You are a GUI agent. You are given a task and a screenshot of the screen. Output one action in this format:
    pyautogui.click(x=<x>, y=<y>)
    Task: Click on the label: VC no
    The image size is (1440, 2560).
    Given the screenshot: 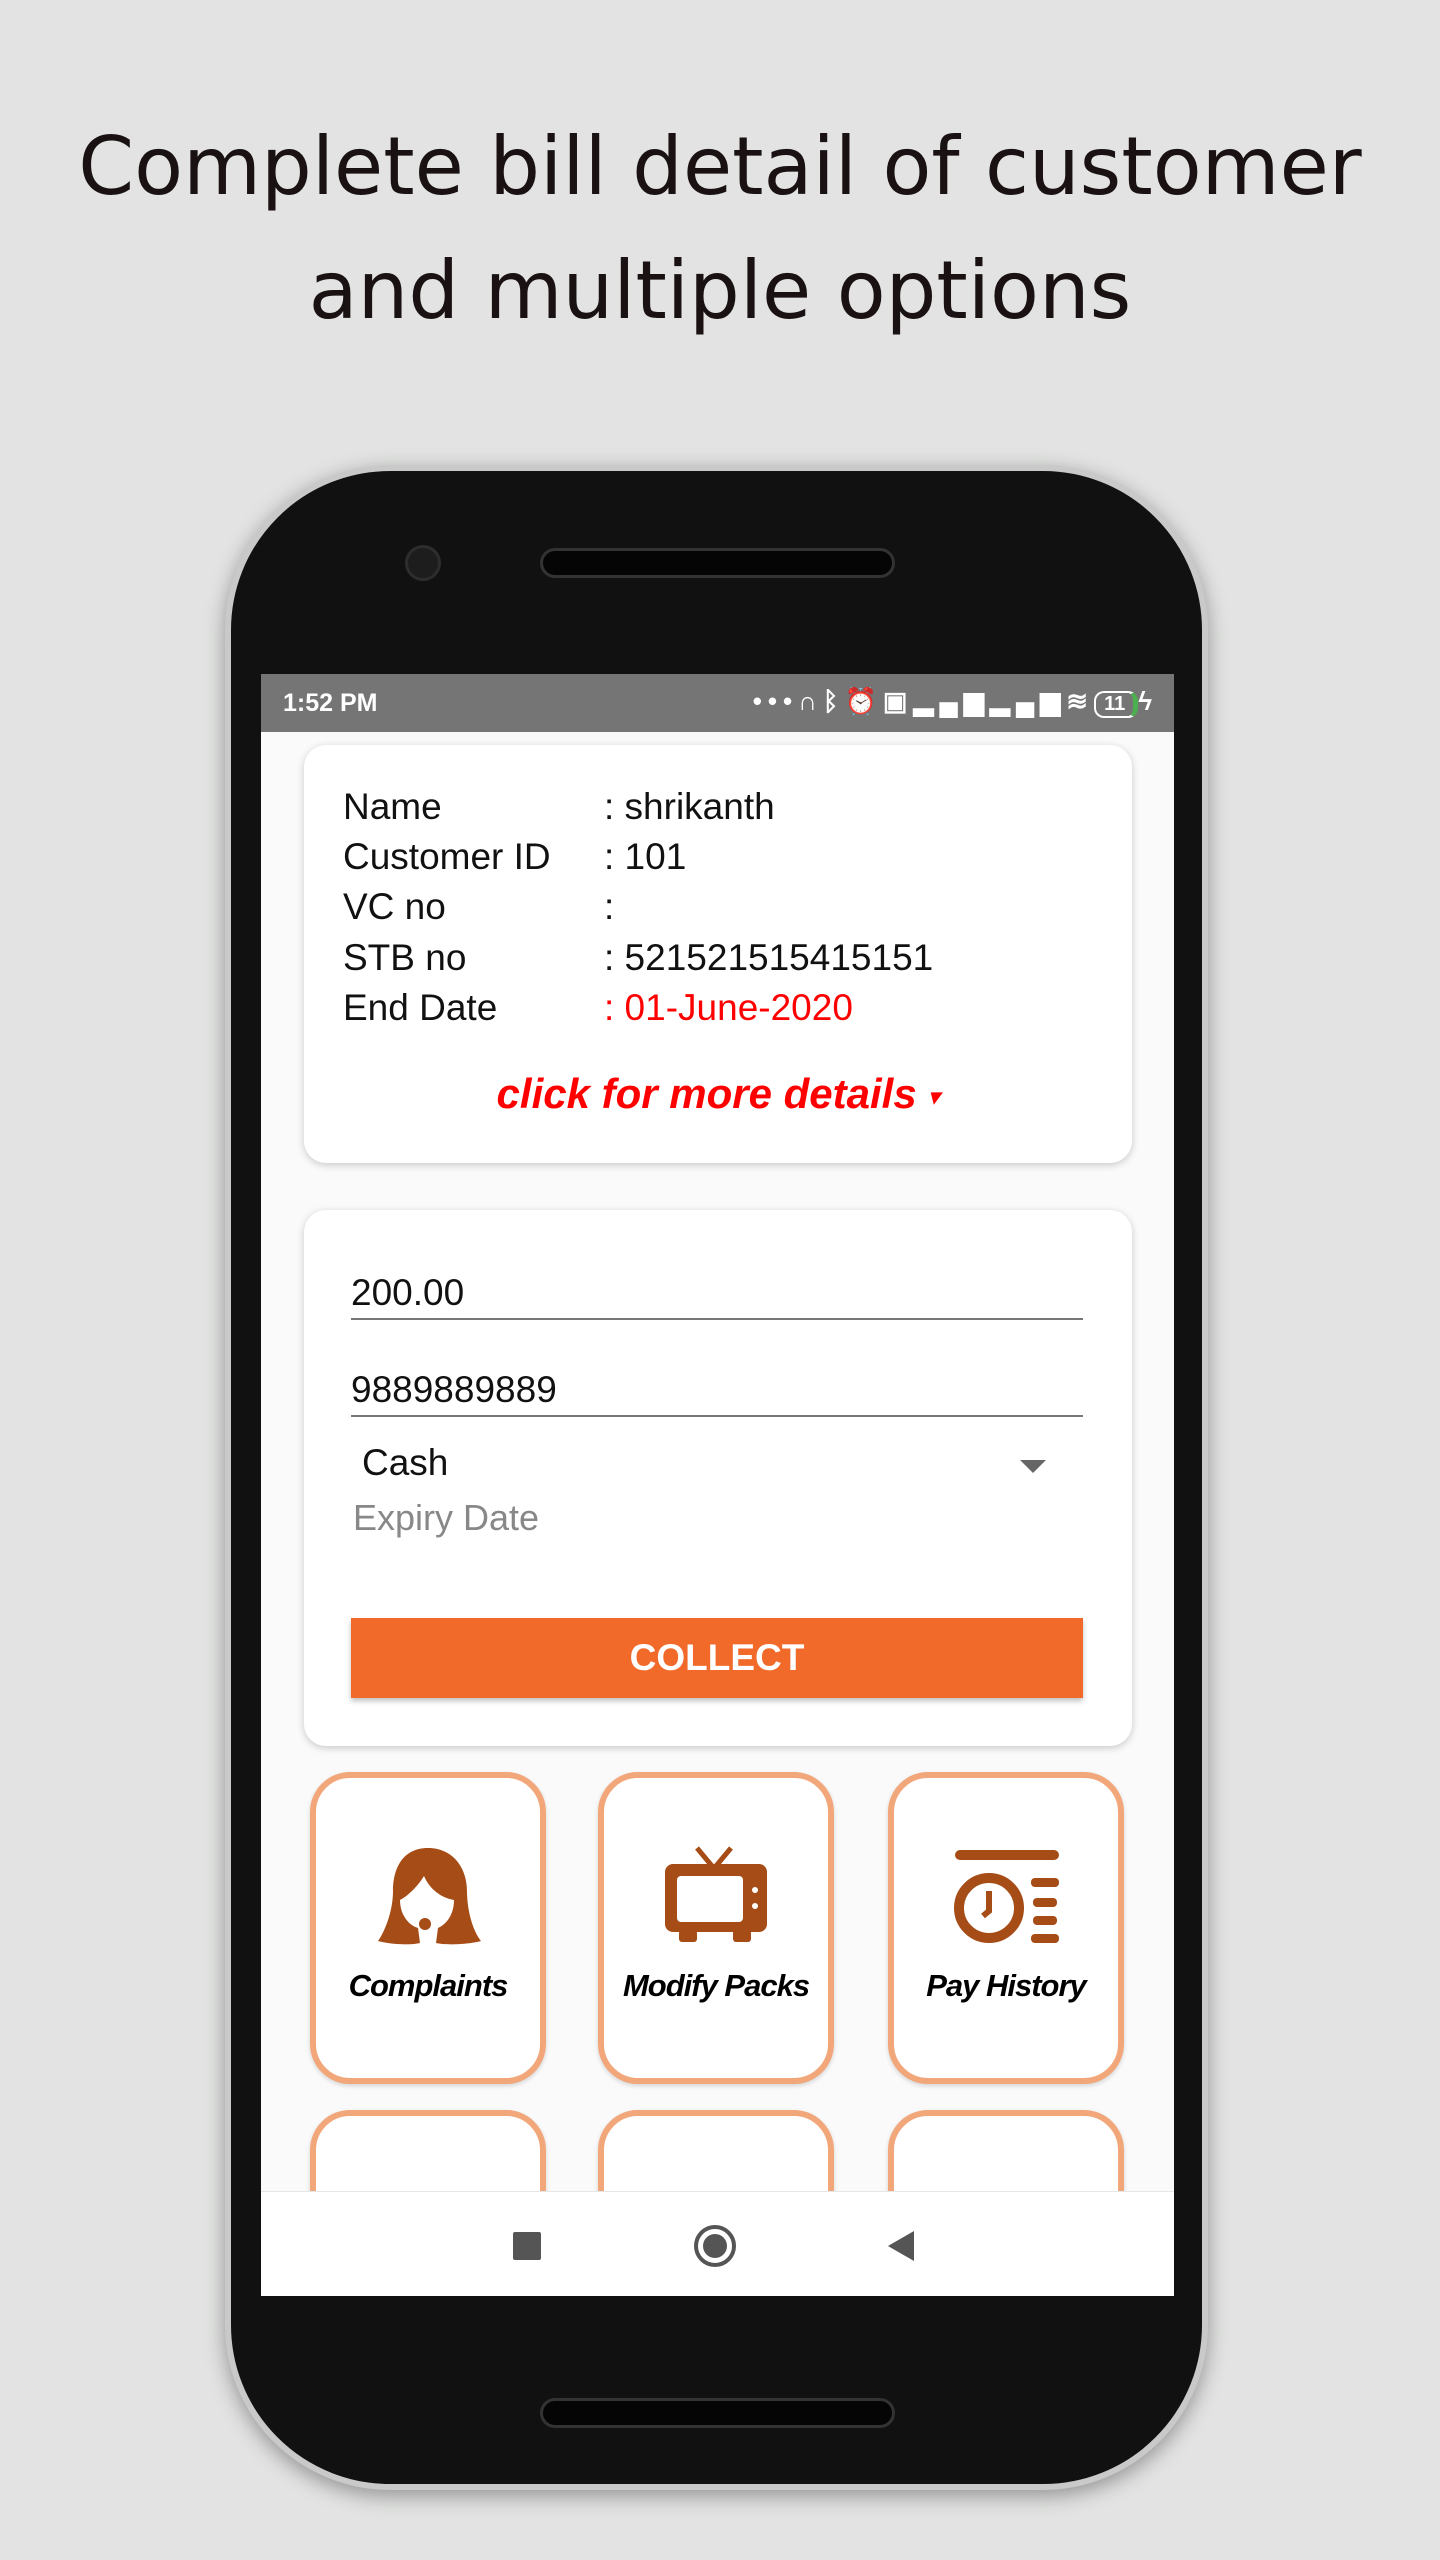 What is the action you would take?
    pyautogui.click(x=394, y=906)
    